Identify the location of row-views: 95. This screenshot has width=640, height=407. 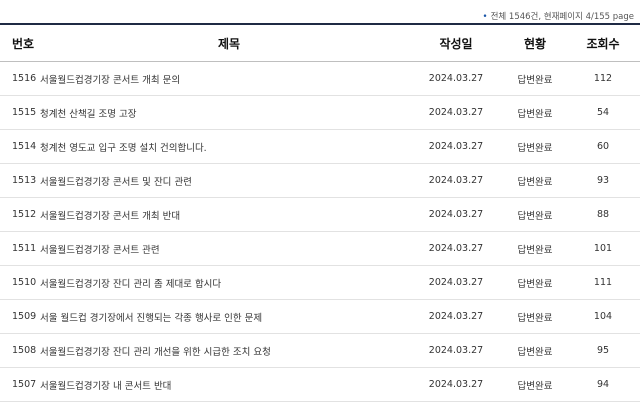
(603, 350).